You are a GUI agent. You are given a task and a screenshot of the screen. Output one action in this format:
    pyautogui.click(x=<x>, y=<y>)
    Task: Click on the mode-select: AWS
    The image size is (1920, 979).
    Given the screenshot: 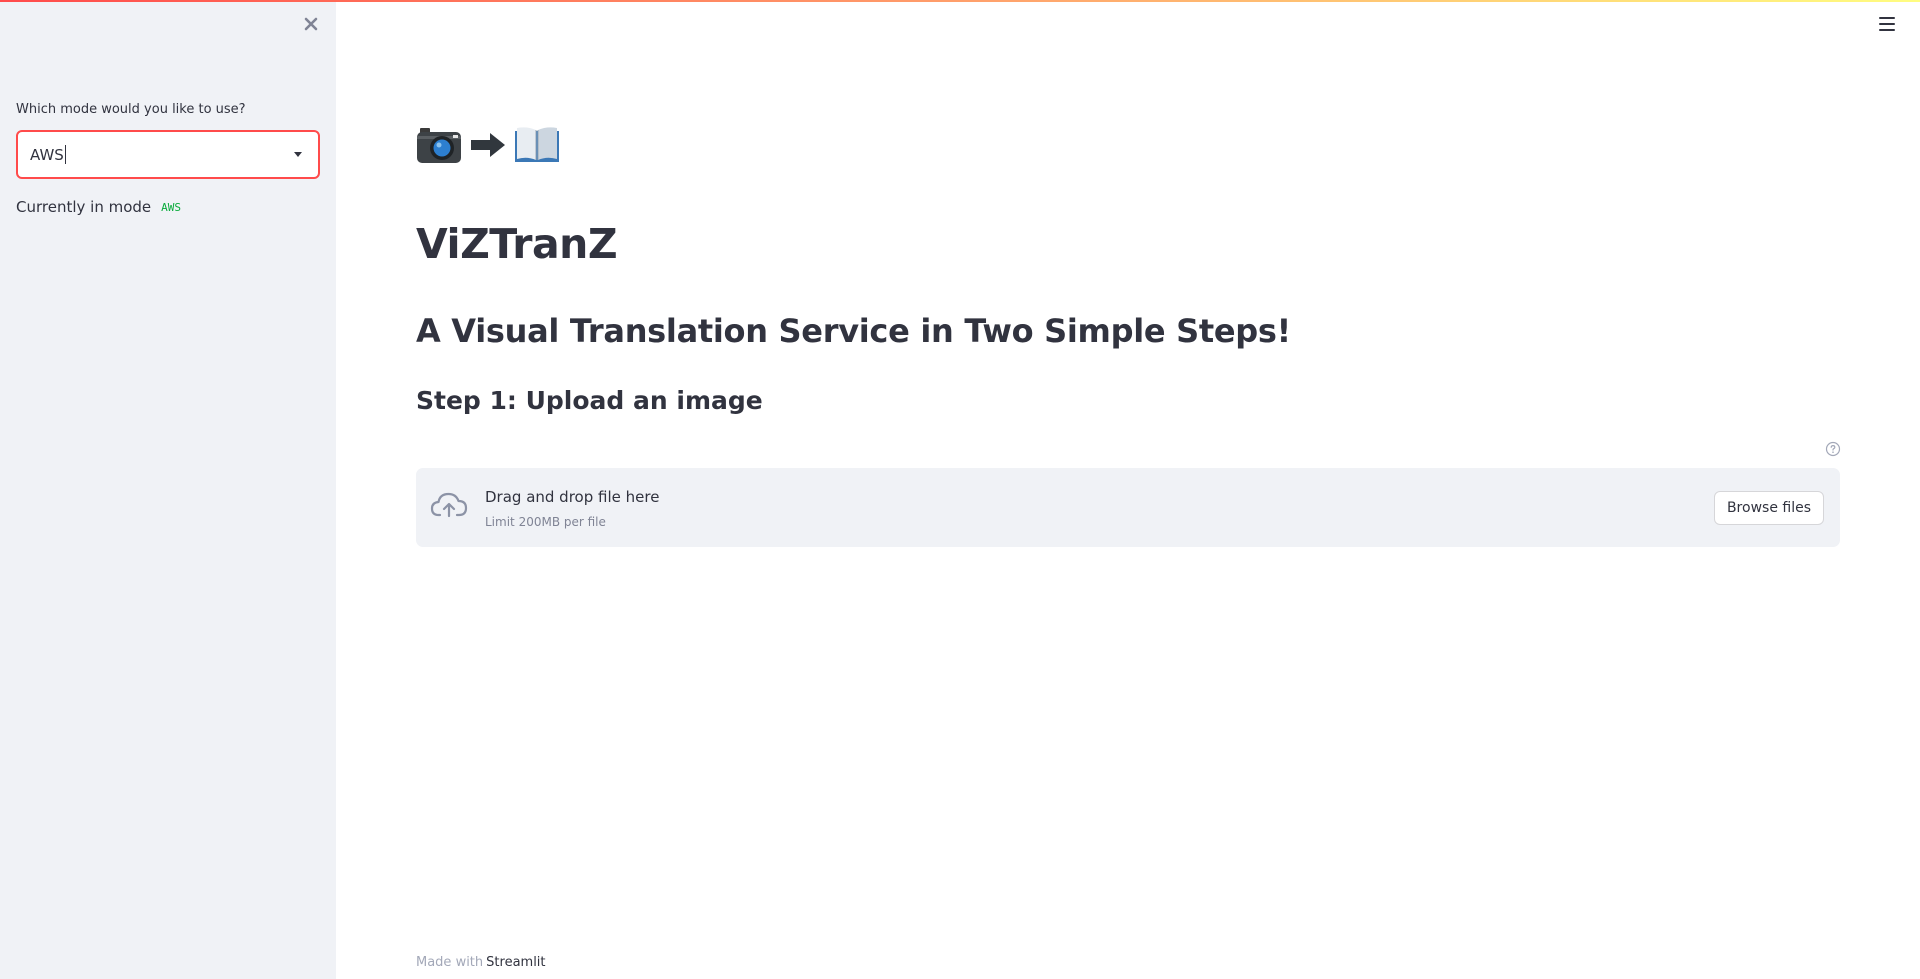 What is the action you would take?
    pyautogui.click(x=168, y=154)
    